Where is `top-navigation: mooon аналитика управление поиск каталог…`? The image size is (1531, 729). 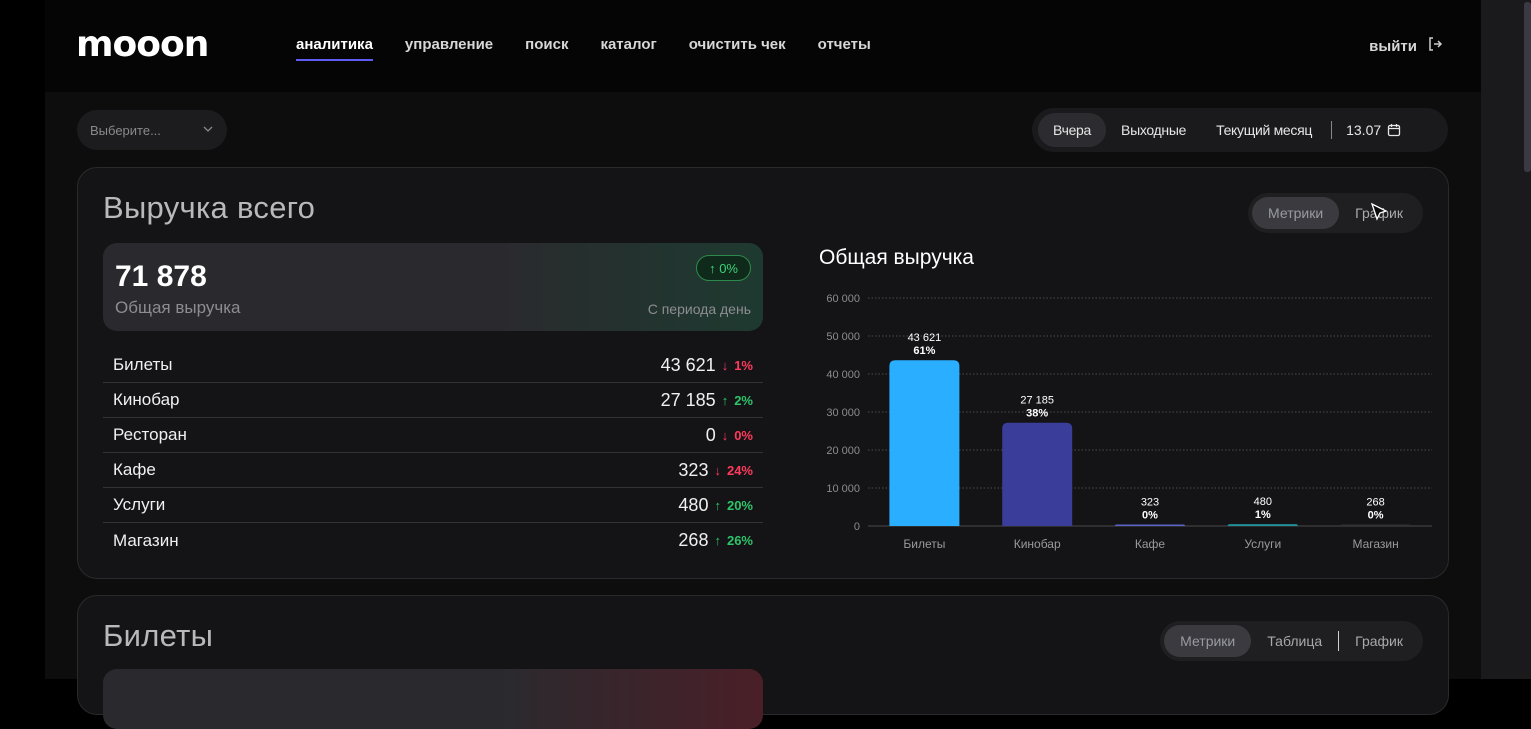
top-navigation: mooon аналитика управление поиск каталог… is located at coordinates (763, 46).